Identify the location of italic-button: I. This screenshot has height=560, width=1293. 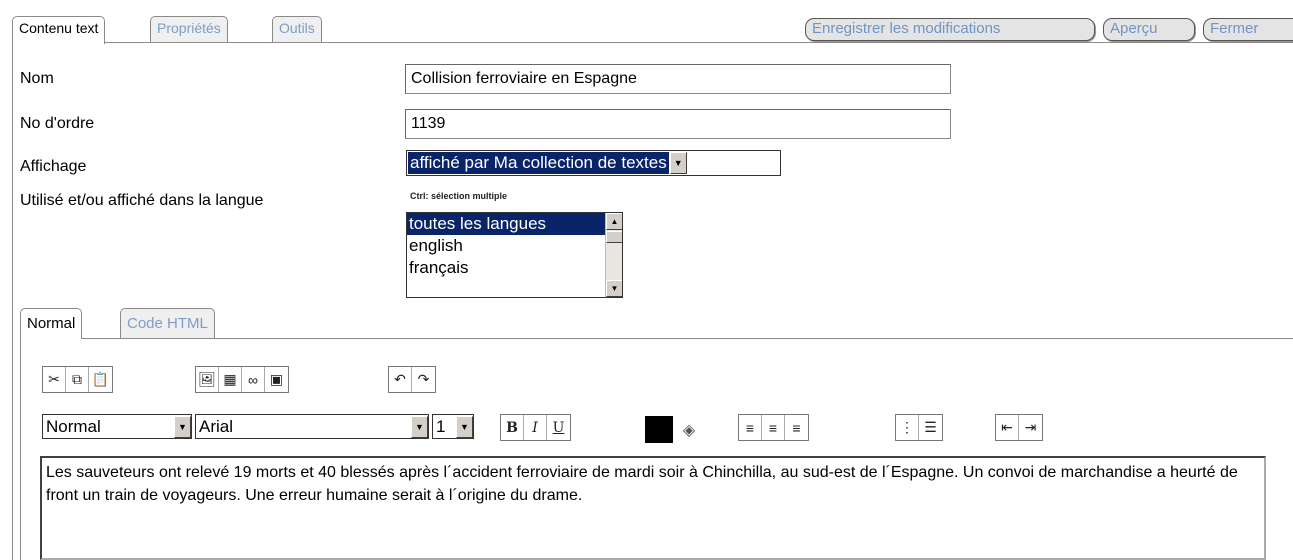
(535, 427).